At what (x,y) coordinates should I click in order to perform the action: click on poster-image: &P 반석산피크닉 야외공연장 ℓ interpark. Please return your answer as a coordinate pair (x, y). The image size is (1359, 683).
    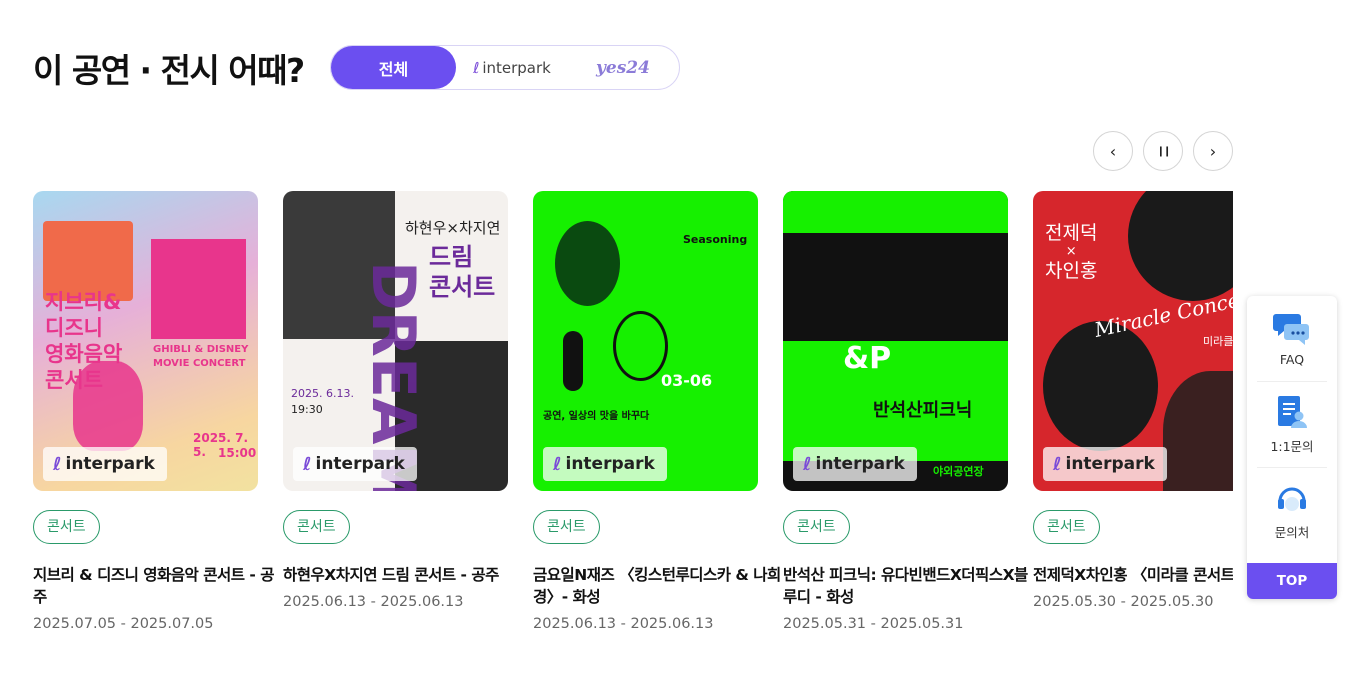
    Looking at the image, I should click on (895, 341).